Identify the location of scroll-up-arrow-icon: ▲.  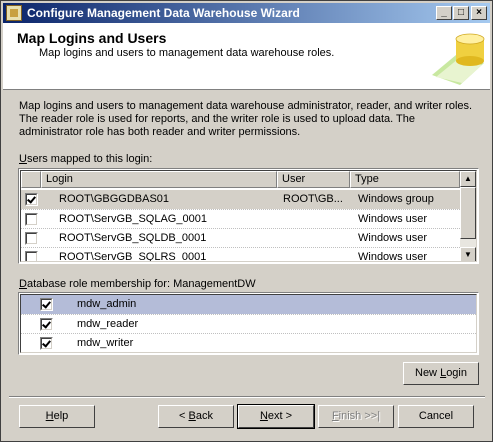
(468, 179).